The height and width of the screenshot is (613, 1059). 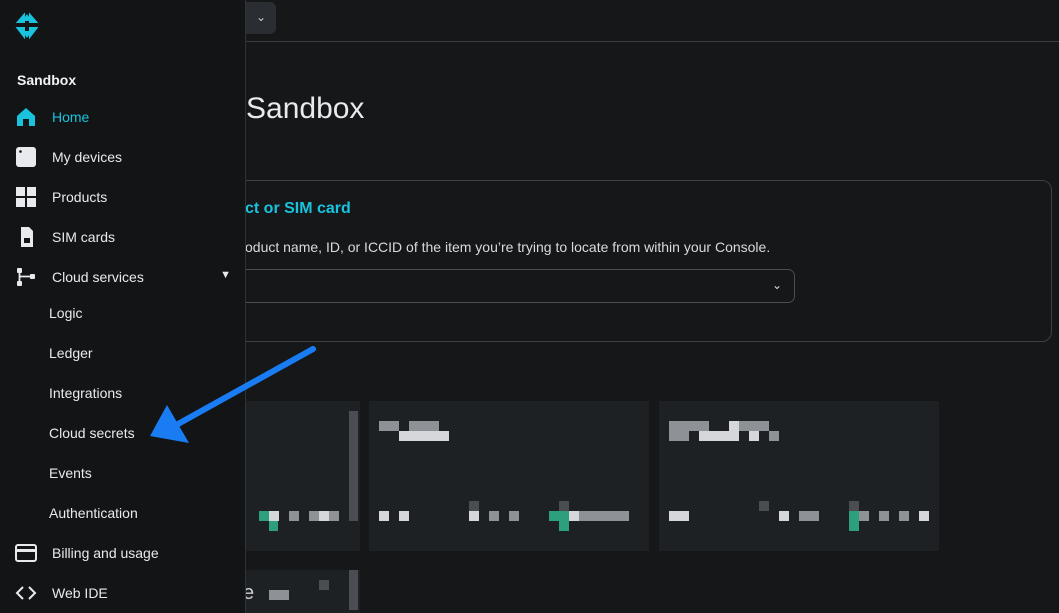 What do you see at coordinates (27, 26) in the screenshot?
I see `particle-logo-icon` at bounding box center [27, 26].